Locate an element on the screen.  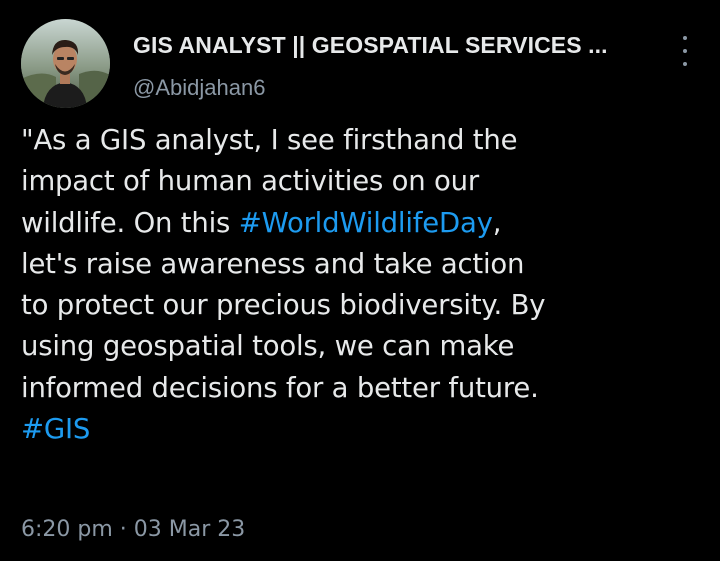
profile-photo-icon is located at coordinates (65, 63).